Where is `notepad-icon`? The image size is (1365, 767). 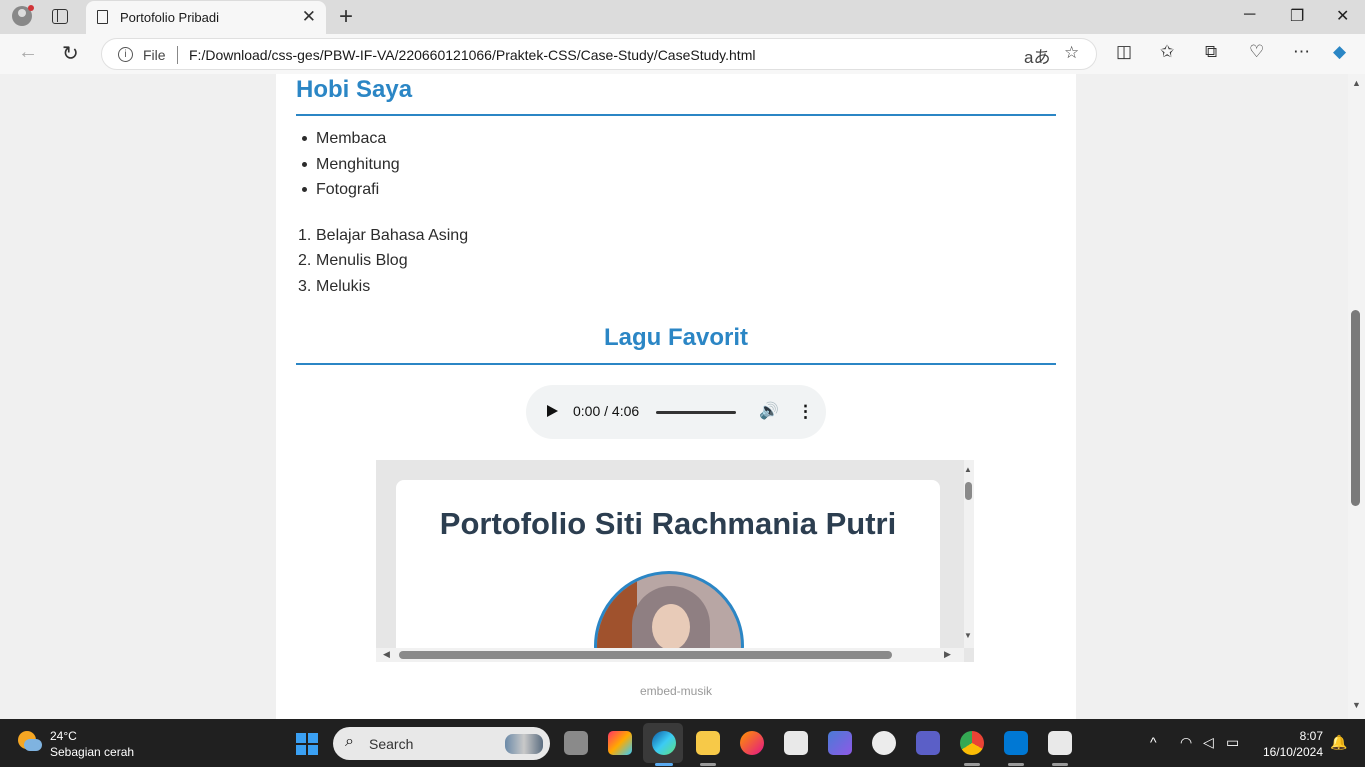
notepad-icon is located at coordinates (796, 743).